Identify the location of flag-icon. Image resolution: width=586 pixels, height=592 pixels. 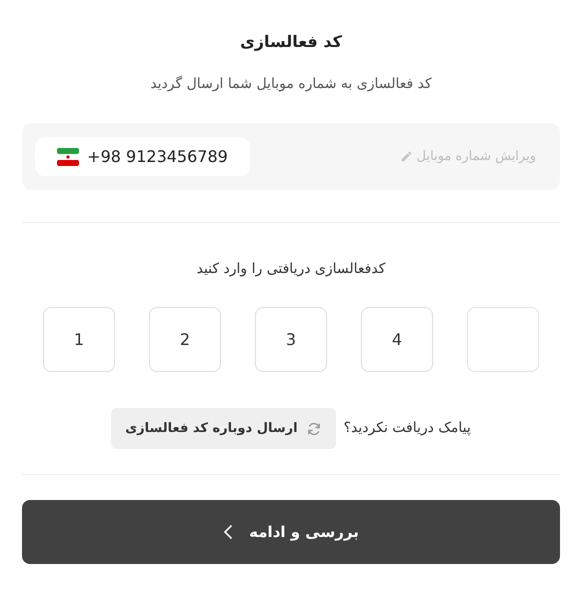
(68, 157).